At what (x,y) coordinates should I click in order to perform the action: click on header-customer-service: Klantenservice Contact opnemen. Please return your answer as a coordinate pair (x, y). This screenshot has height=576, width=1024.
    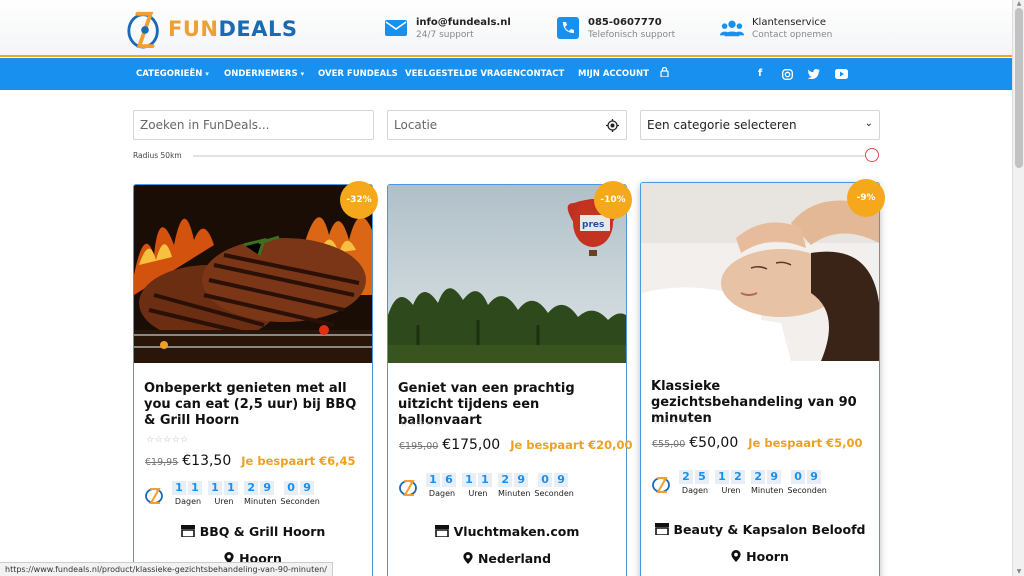
    Looking at the image, I should click on (776, 28).